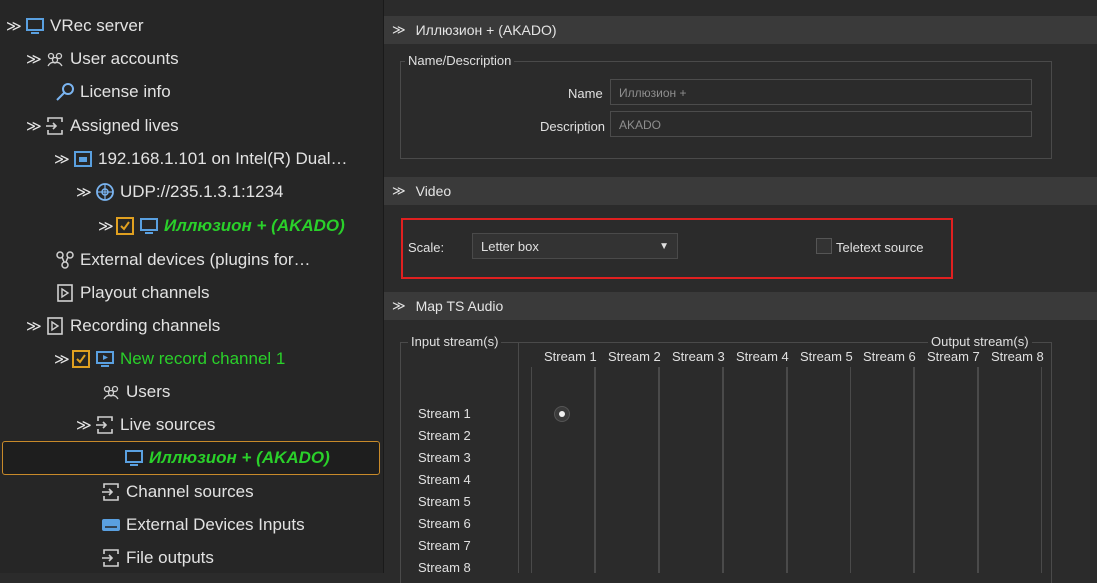  What do you see at coordinates (740, 30) in the screenshot?
I see `object-header: ≫ Иллюзион + (AKADO)` at bounding box center [740, 30].